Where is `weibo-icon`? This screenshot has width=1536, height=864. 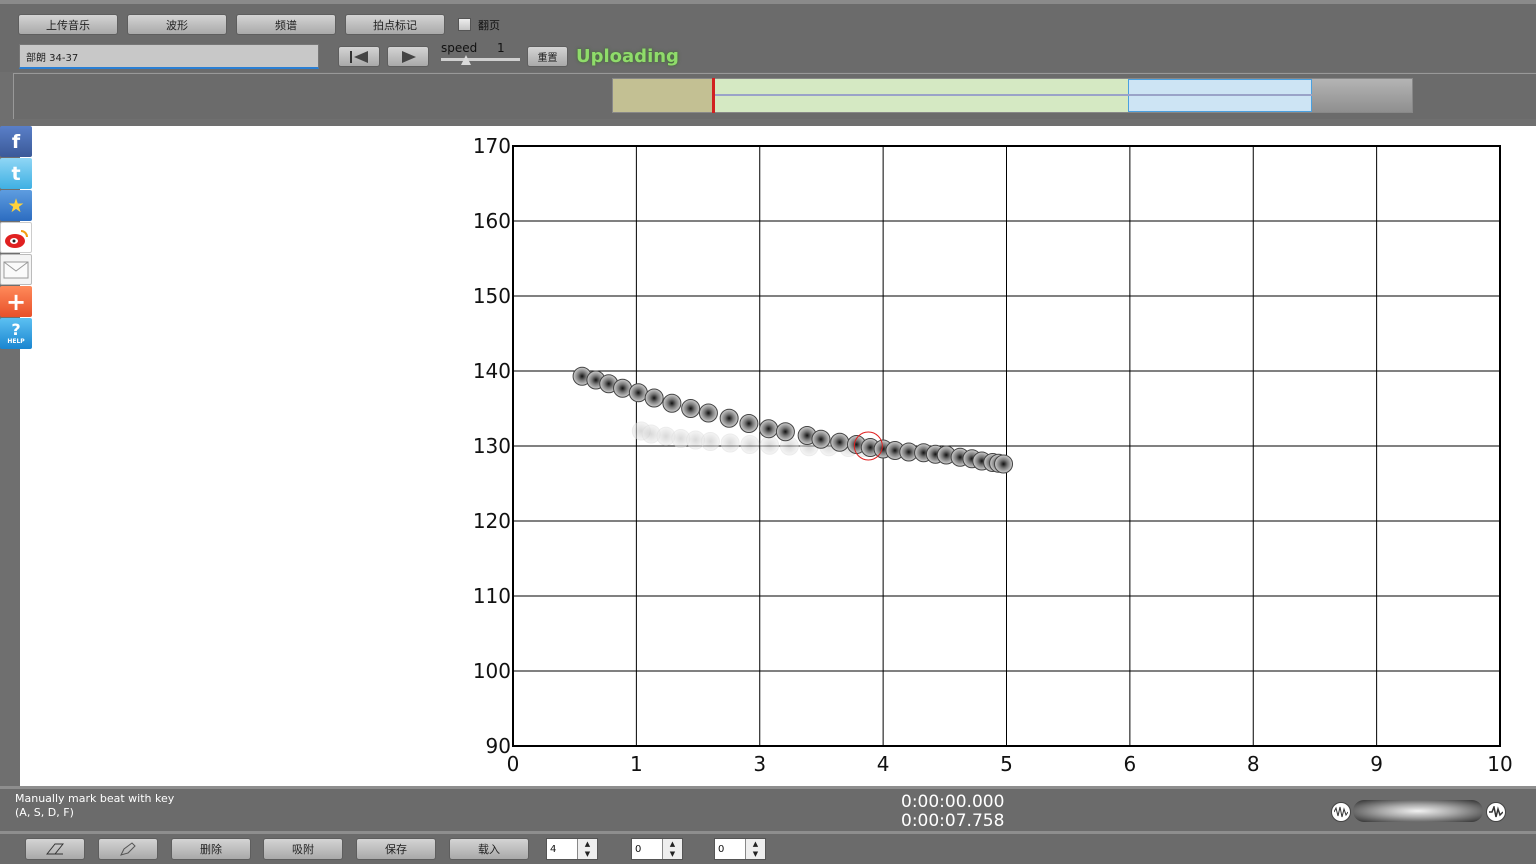 weibo-icon is located at coordinates (16, 237).